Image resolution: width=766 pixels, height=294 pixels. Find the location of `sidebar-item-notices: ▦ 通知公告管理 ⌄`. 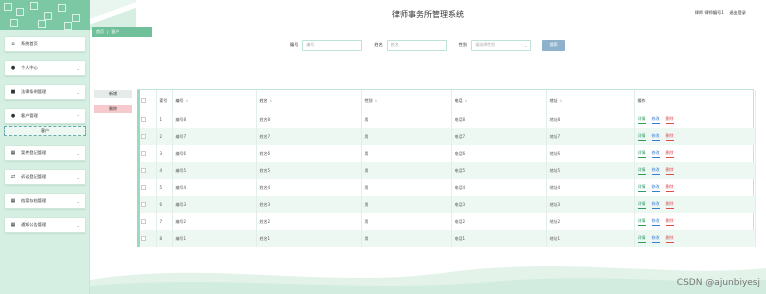

sidebar-item-notices: ▦ 通知公告管理 ⌄ is located at coordinates (45, 225).